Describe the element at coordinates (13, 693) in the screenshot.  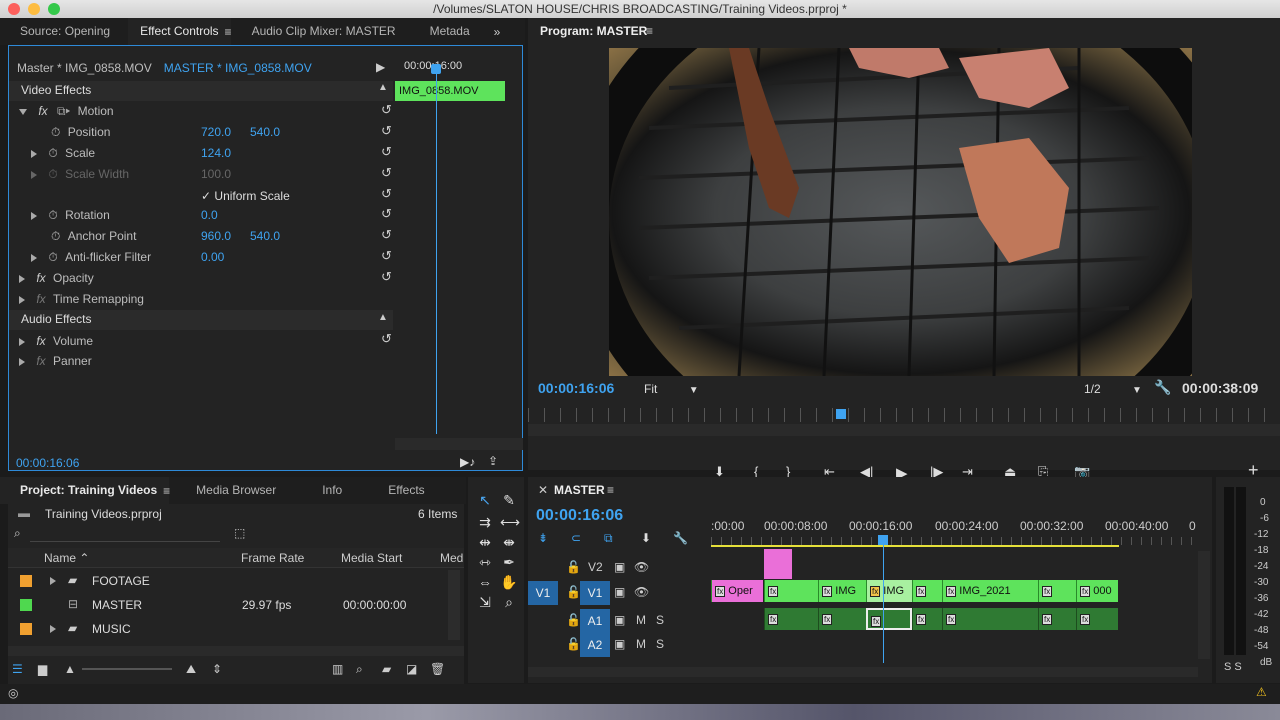
I see `creative-cloud-icon: ◎` at that location.